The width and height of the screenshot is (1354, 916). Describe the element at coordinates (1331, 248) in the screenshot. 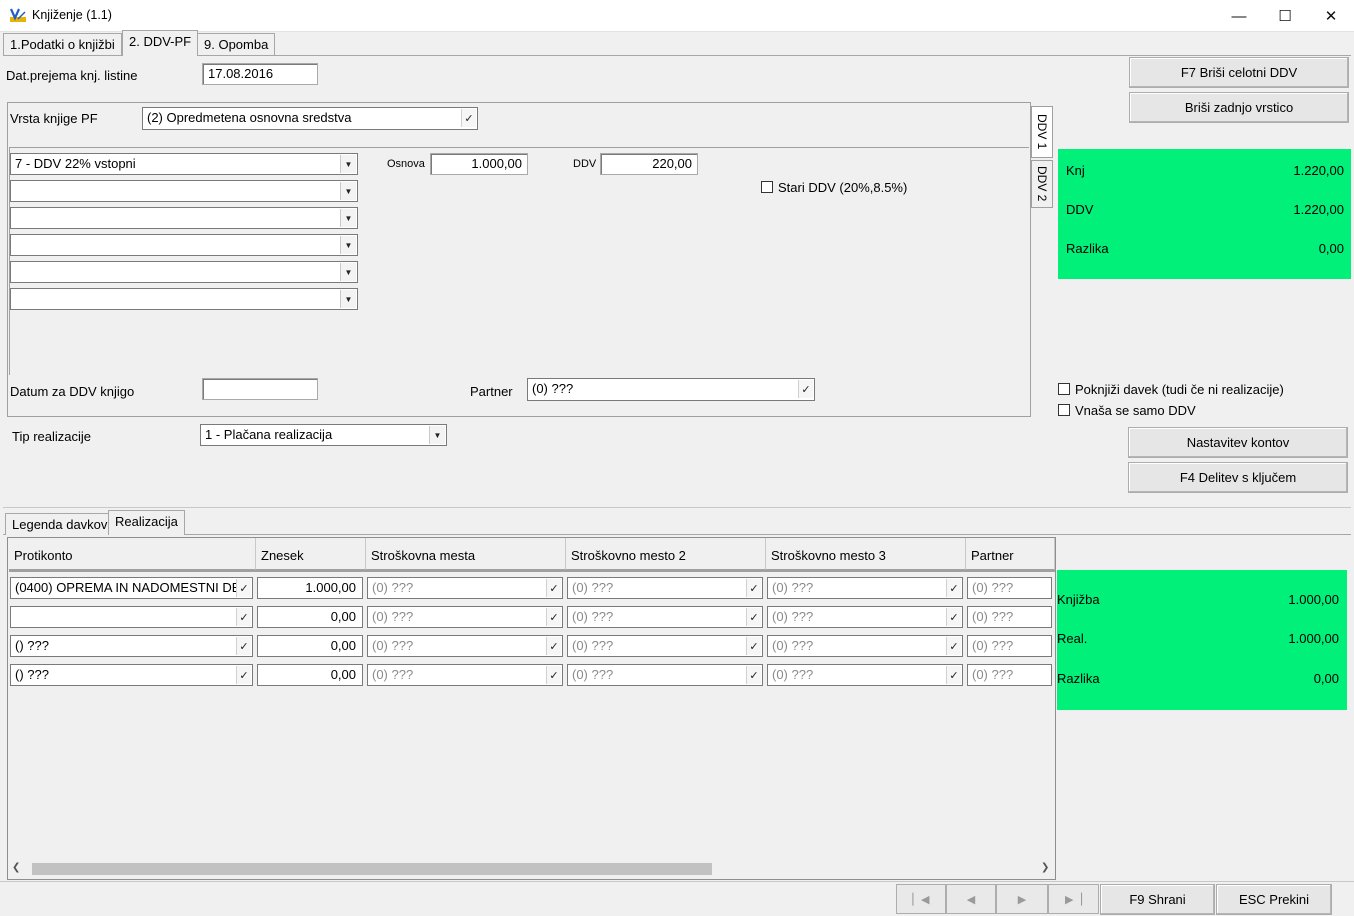

I see `summary-razlika-value: 0,00` at that location.